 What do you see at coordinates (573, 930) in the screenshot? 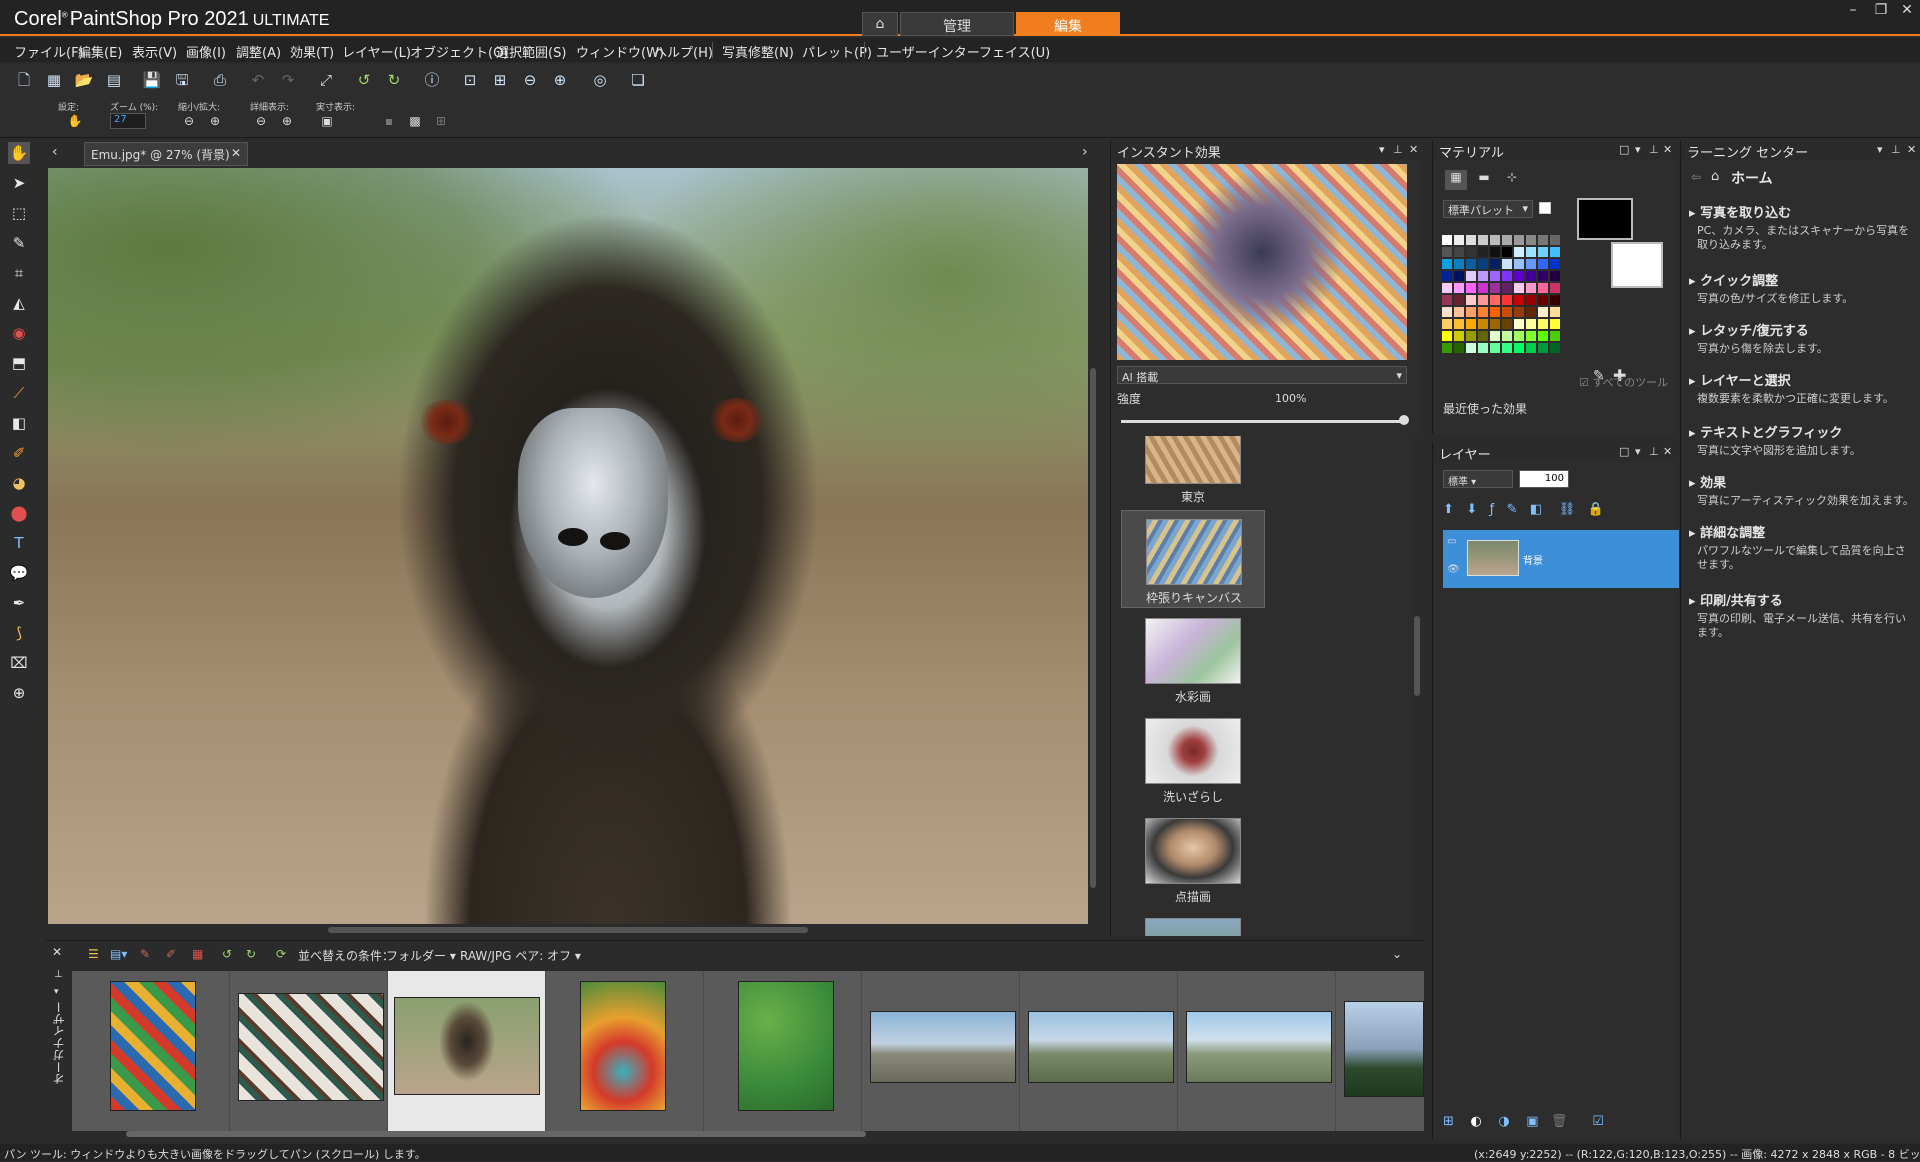
I see `canvas-horizontal-scrollbar` at bounding box center [573, 930].